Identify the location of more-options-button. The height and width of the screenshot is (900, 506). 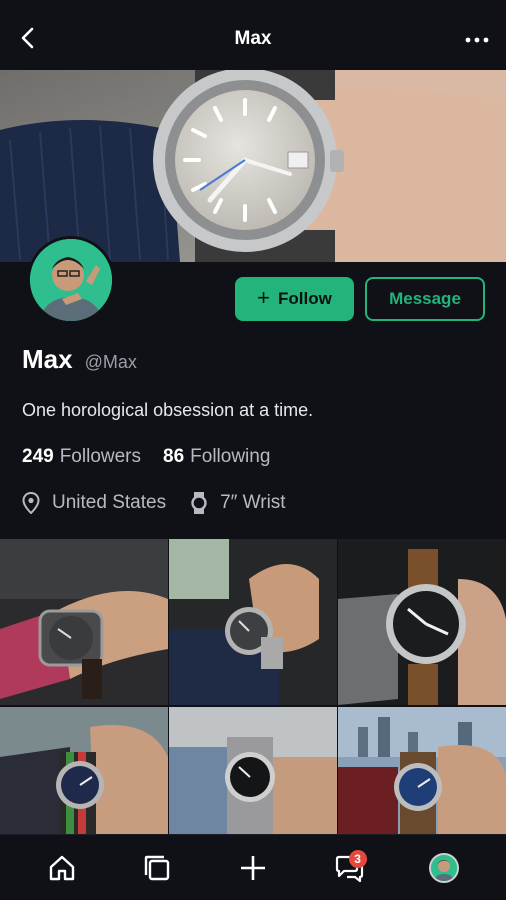
(477, 40).